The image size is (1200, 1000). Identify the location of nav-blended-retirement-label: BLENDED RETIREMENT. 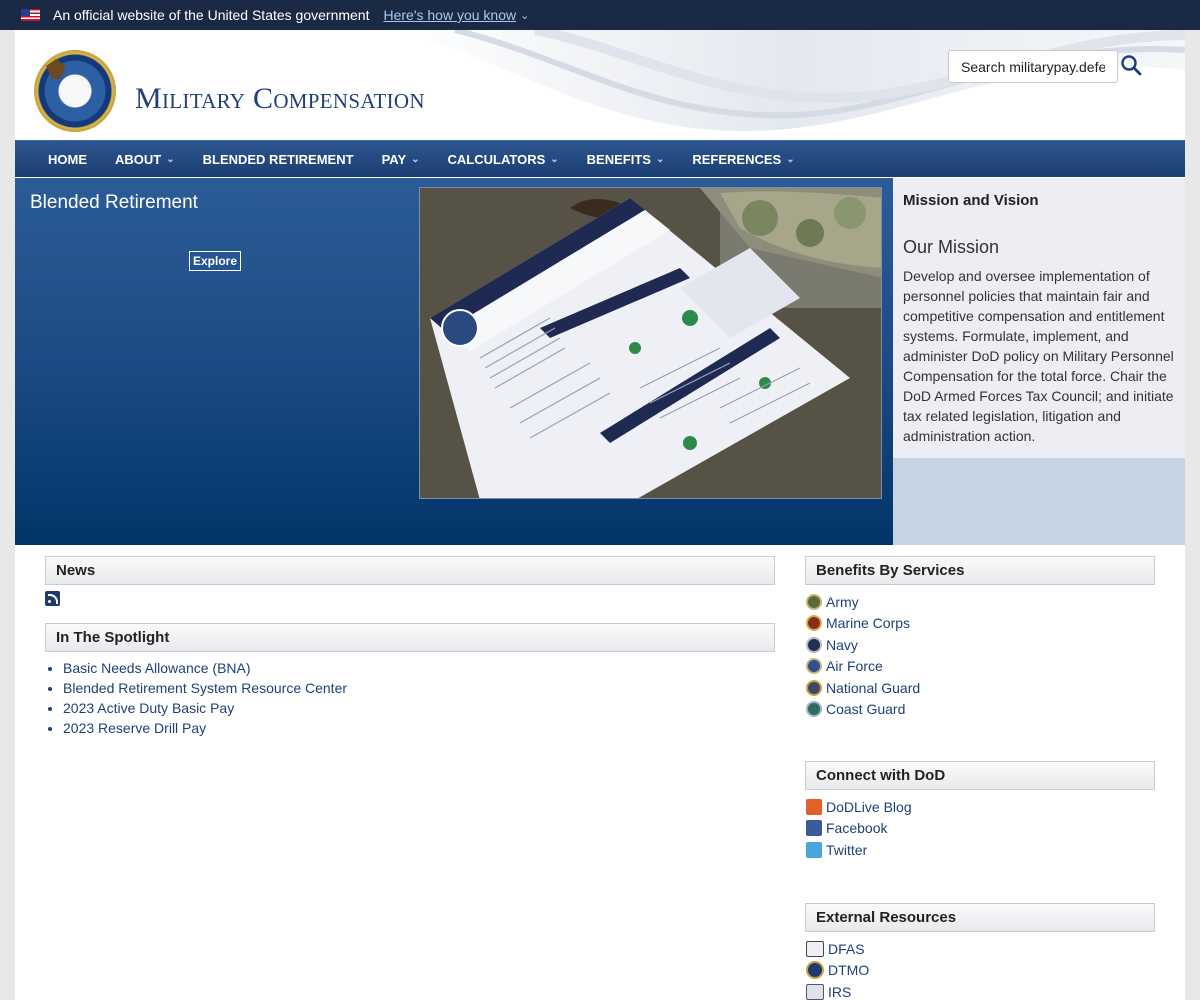
(278, 159).